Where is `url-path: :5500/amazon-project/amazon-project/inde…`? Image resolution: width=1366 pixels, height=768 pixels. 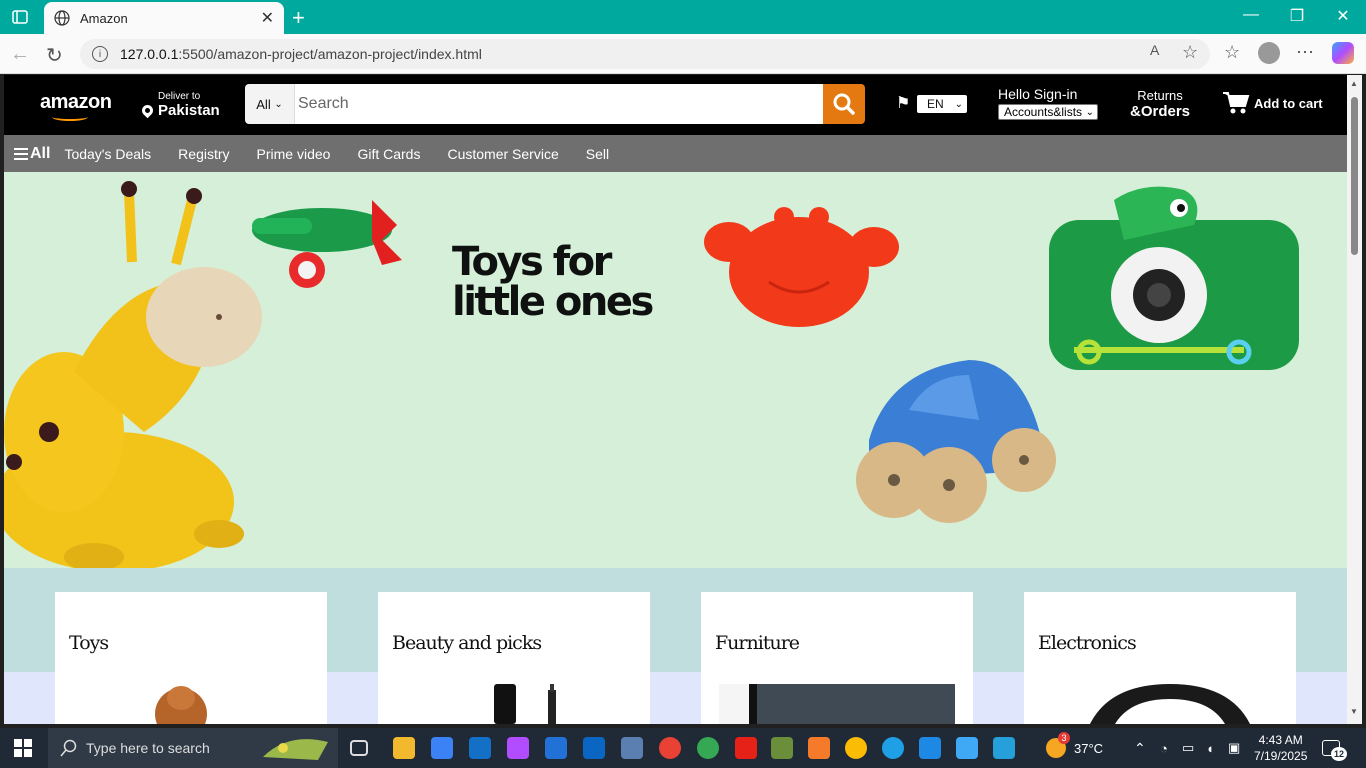
url-path: :5500/amazon-project/amazon-project/inde… is located at coordinates (330, 54).